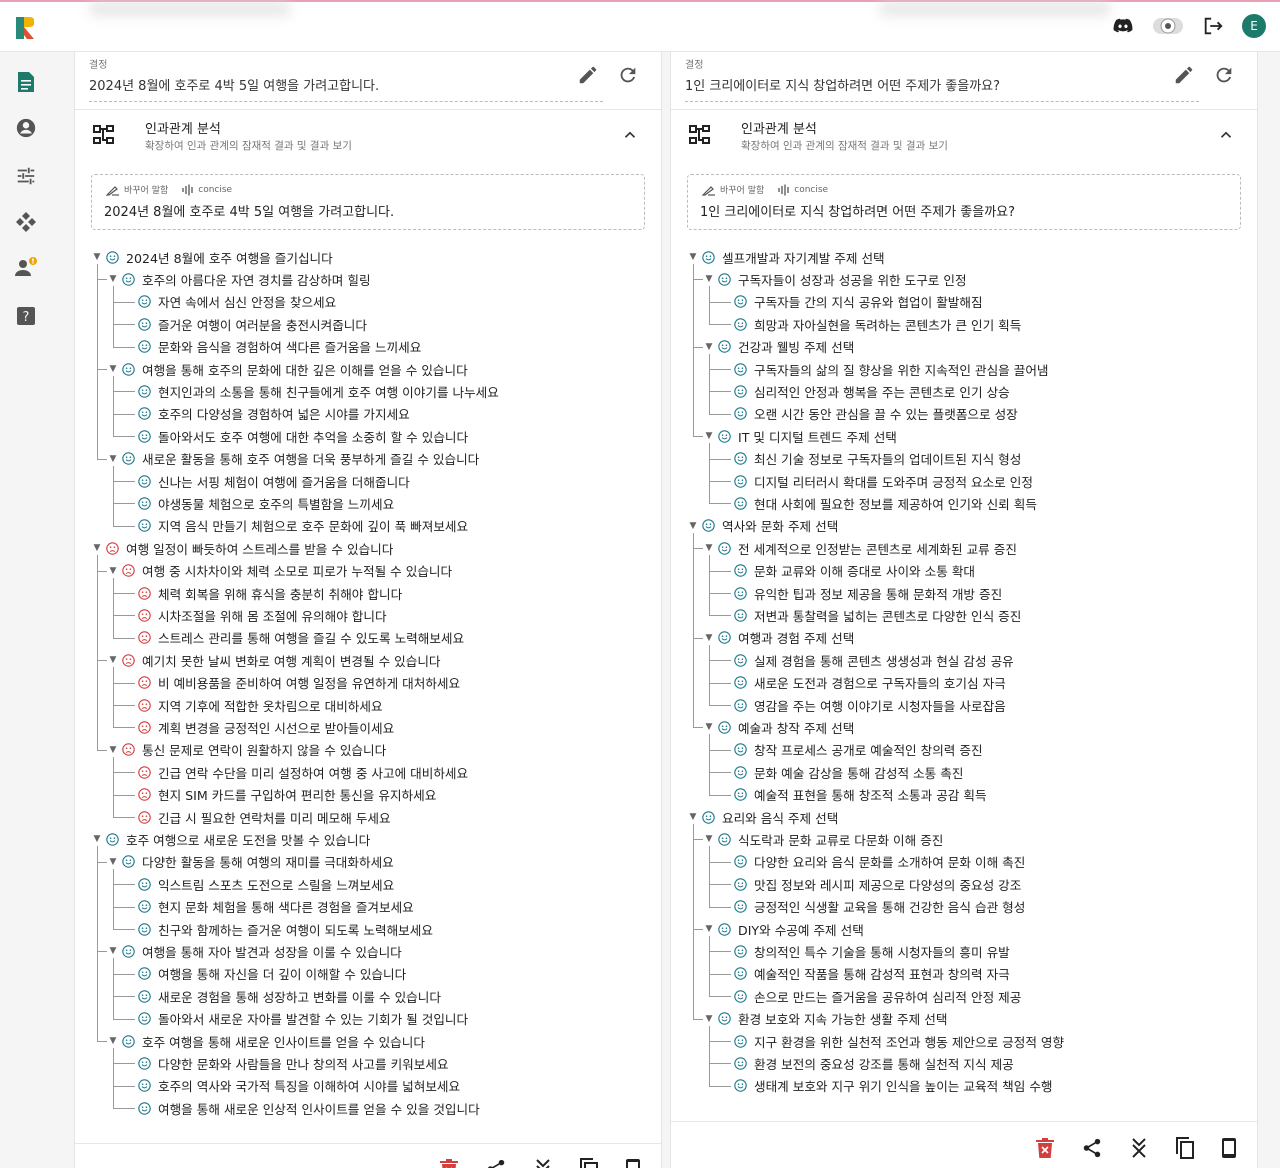 The image size is (1280, 1168). I want to click on tree-node: ▼ 요리와 음식 주제 선택, so click(763, 817).